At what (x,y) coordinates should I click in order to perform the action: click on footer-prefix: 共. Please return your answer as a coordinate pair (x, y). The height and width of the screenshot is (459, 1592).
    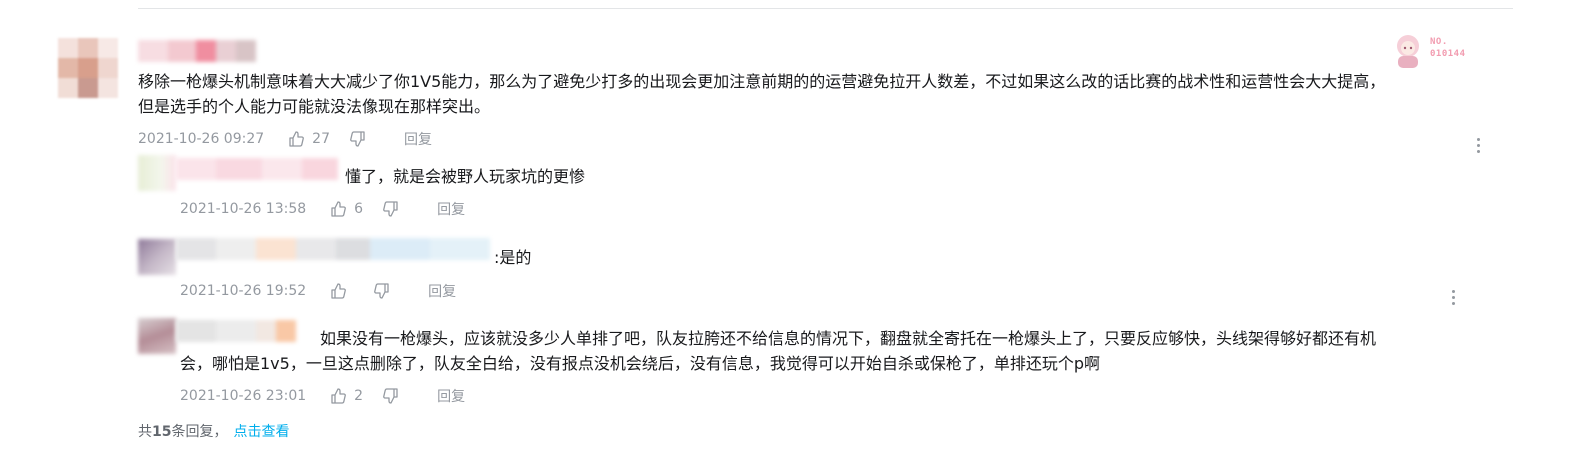
    Looking at the image, I should click on (145, 432).